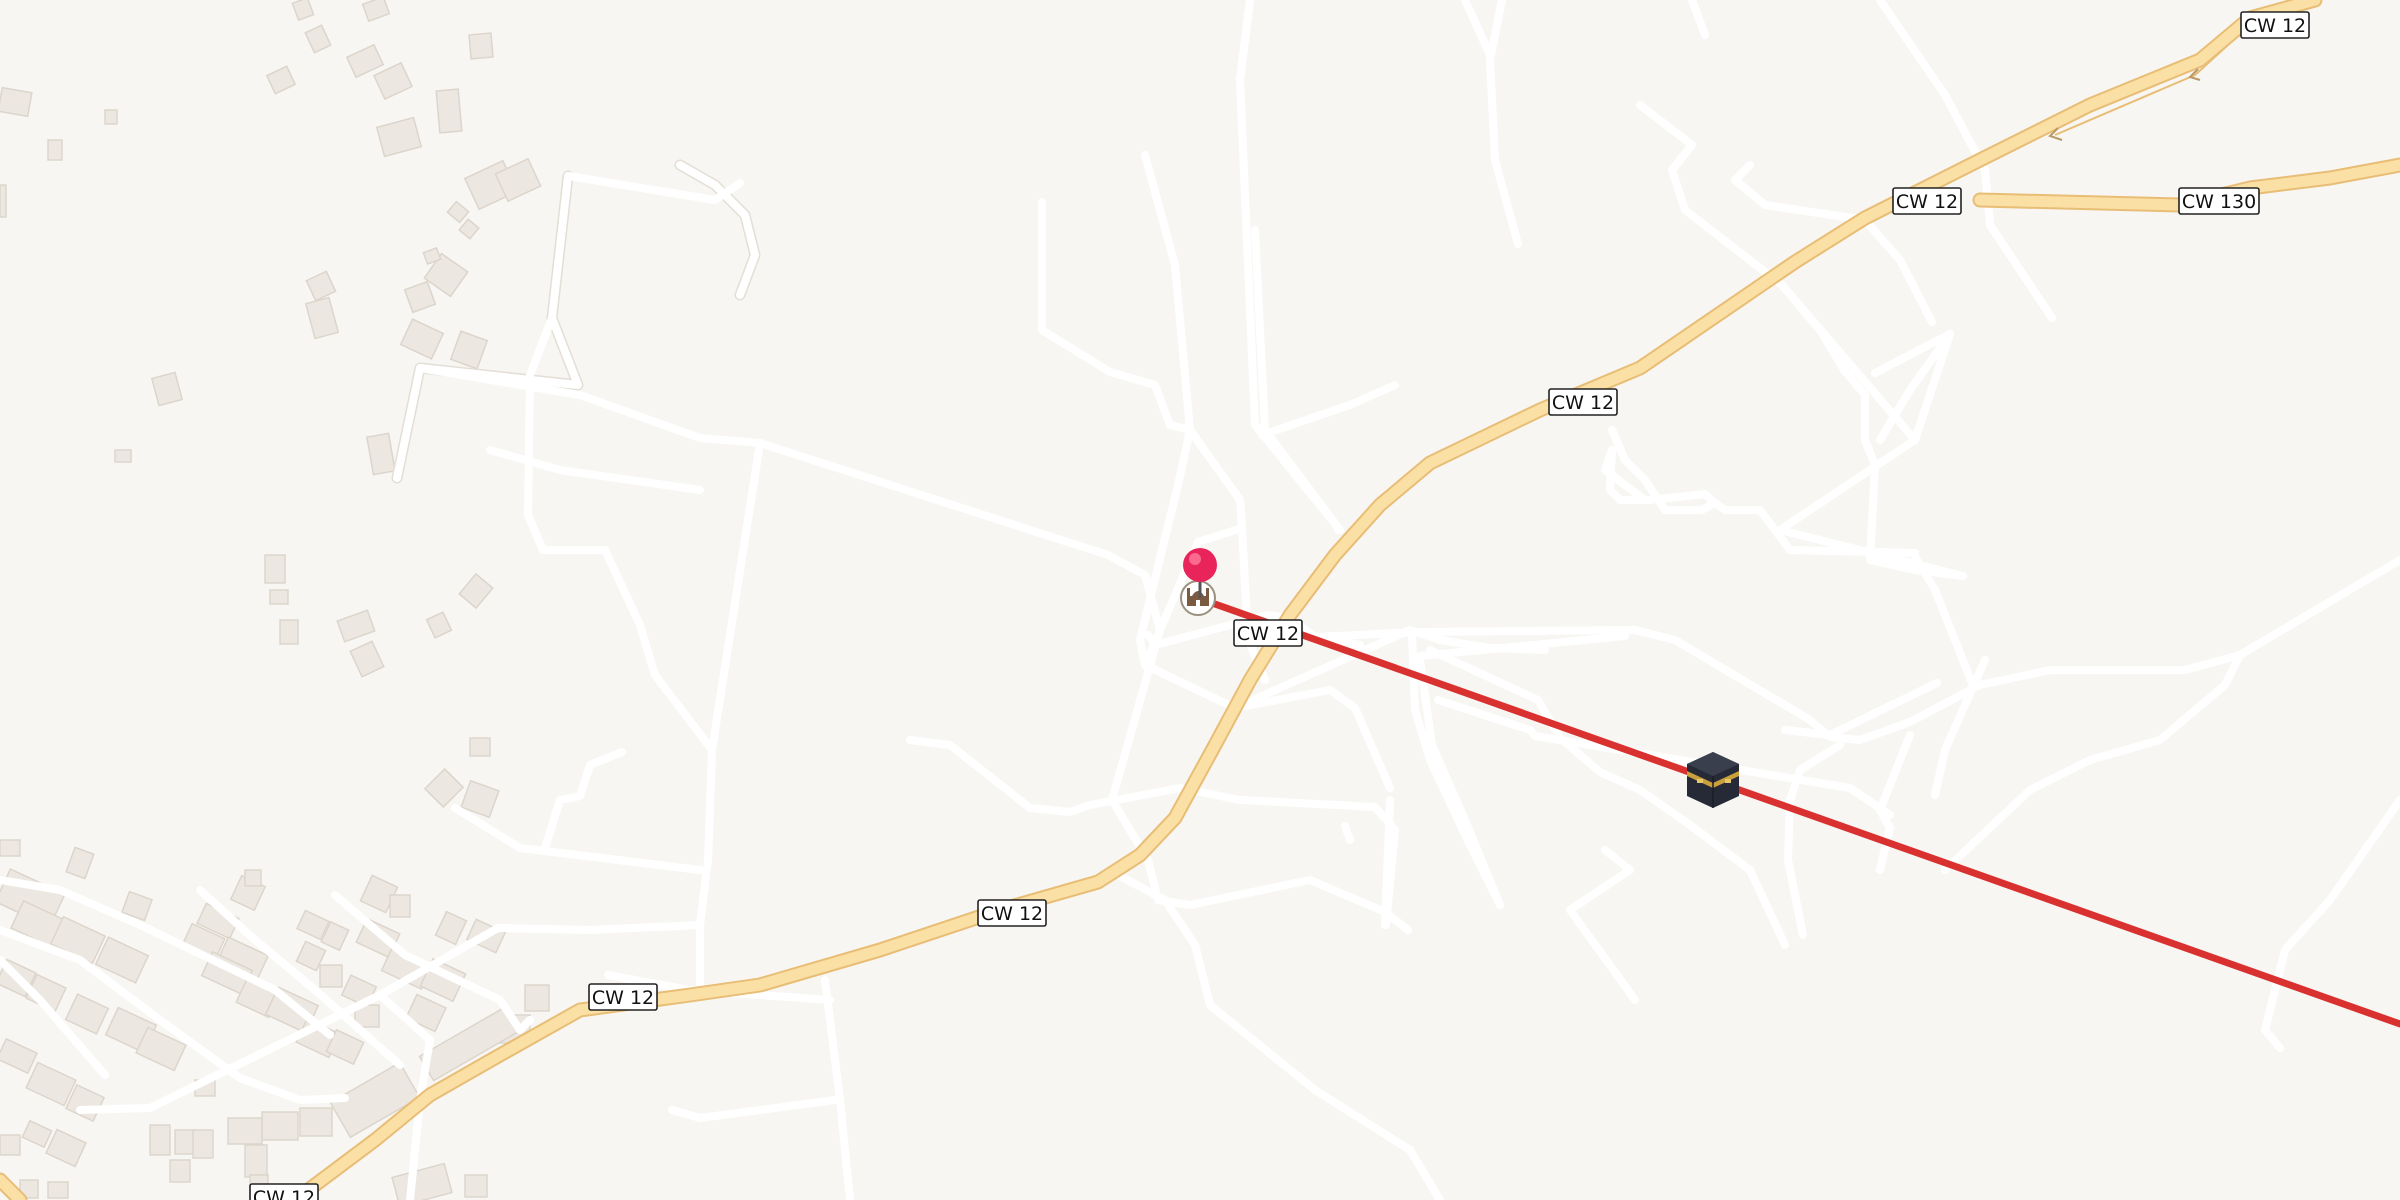 The height and width of the screenshot is (1200, 2400). I want to click on road-label: CW 130, so click(2219, 201).